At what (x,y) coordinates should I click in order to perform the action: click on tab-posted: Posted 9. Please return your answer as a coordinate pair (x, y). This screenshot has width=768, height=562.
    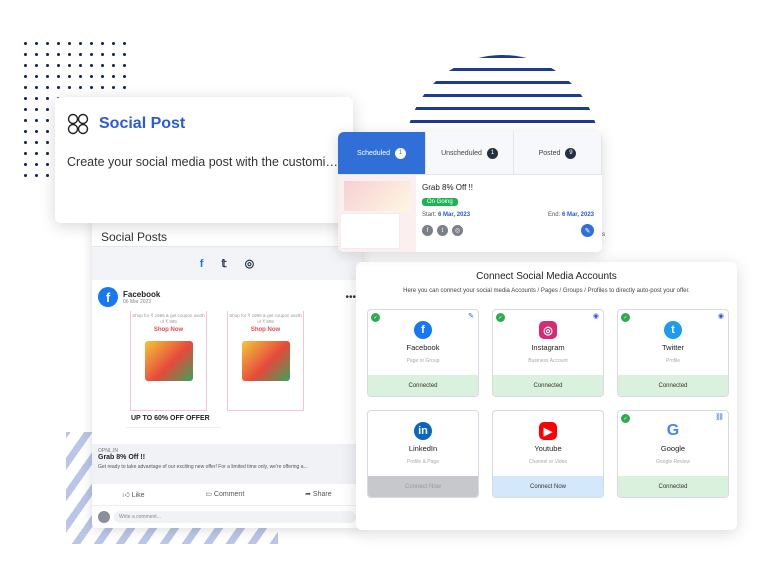
    Looking at the image, I should click on (558, 153).